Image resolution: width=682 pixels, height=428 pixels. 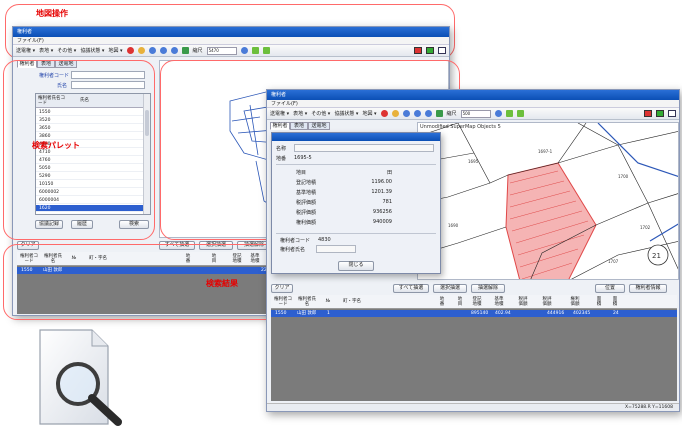 What do you see at coordinates (499, 302) in the screenshot?
I see `dcol-base-area: 基準地積` at bounding box center [499, 302].